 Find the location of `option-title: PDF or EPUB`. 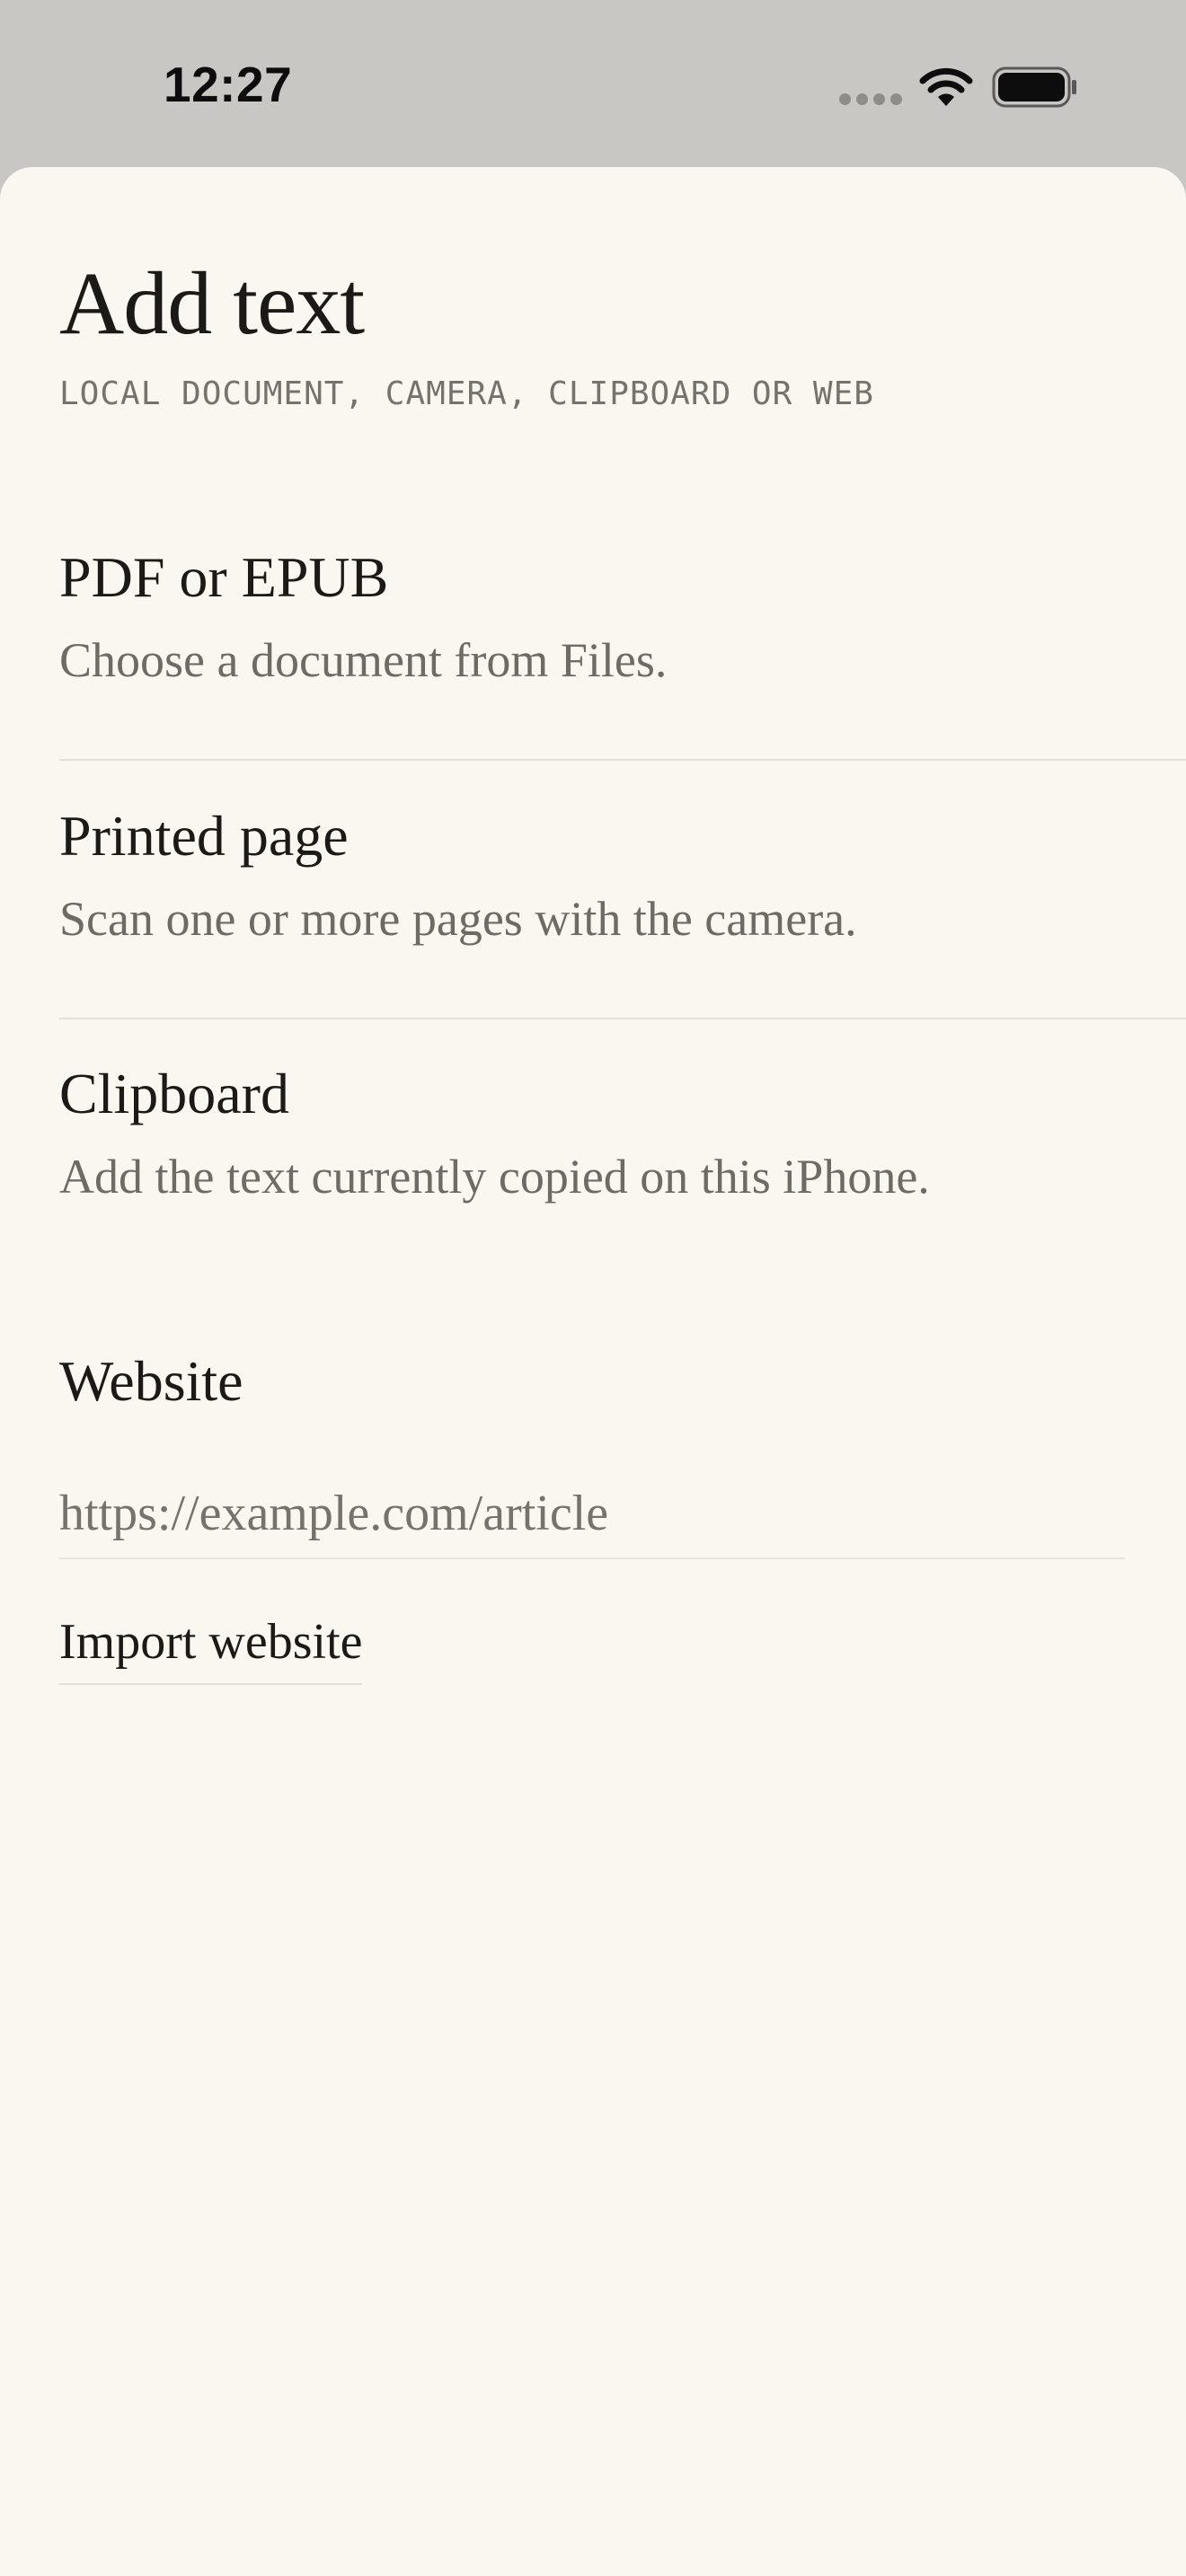

option-title: PDF or EPUB is located at coordinates (224, 577).